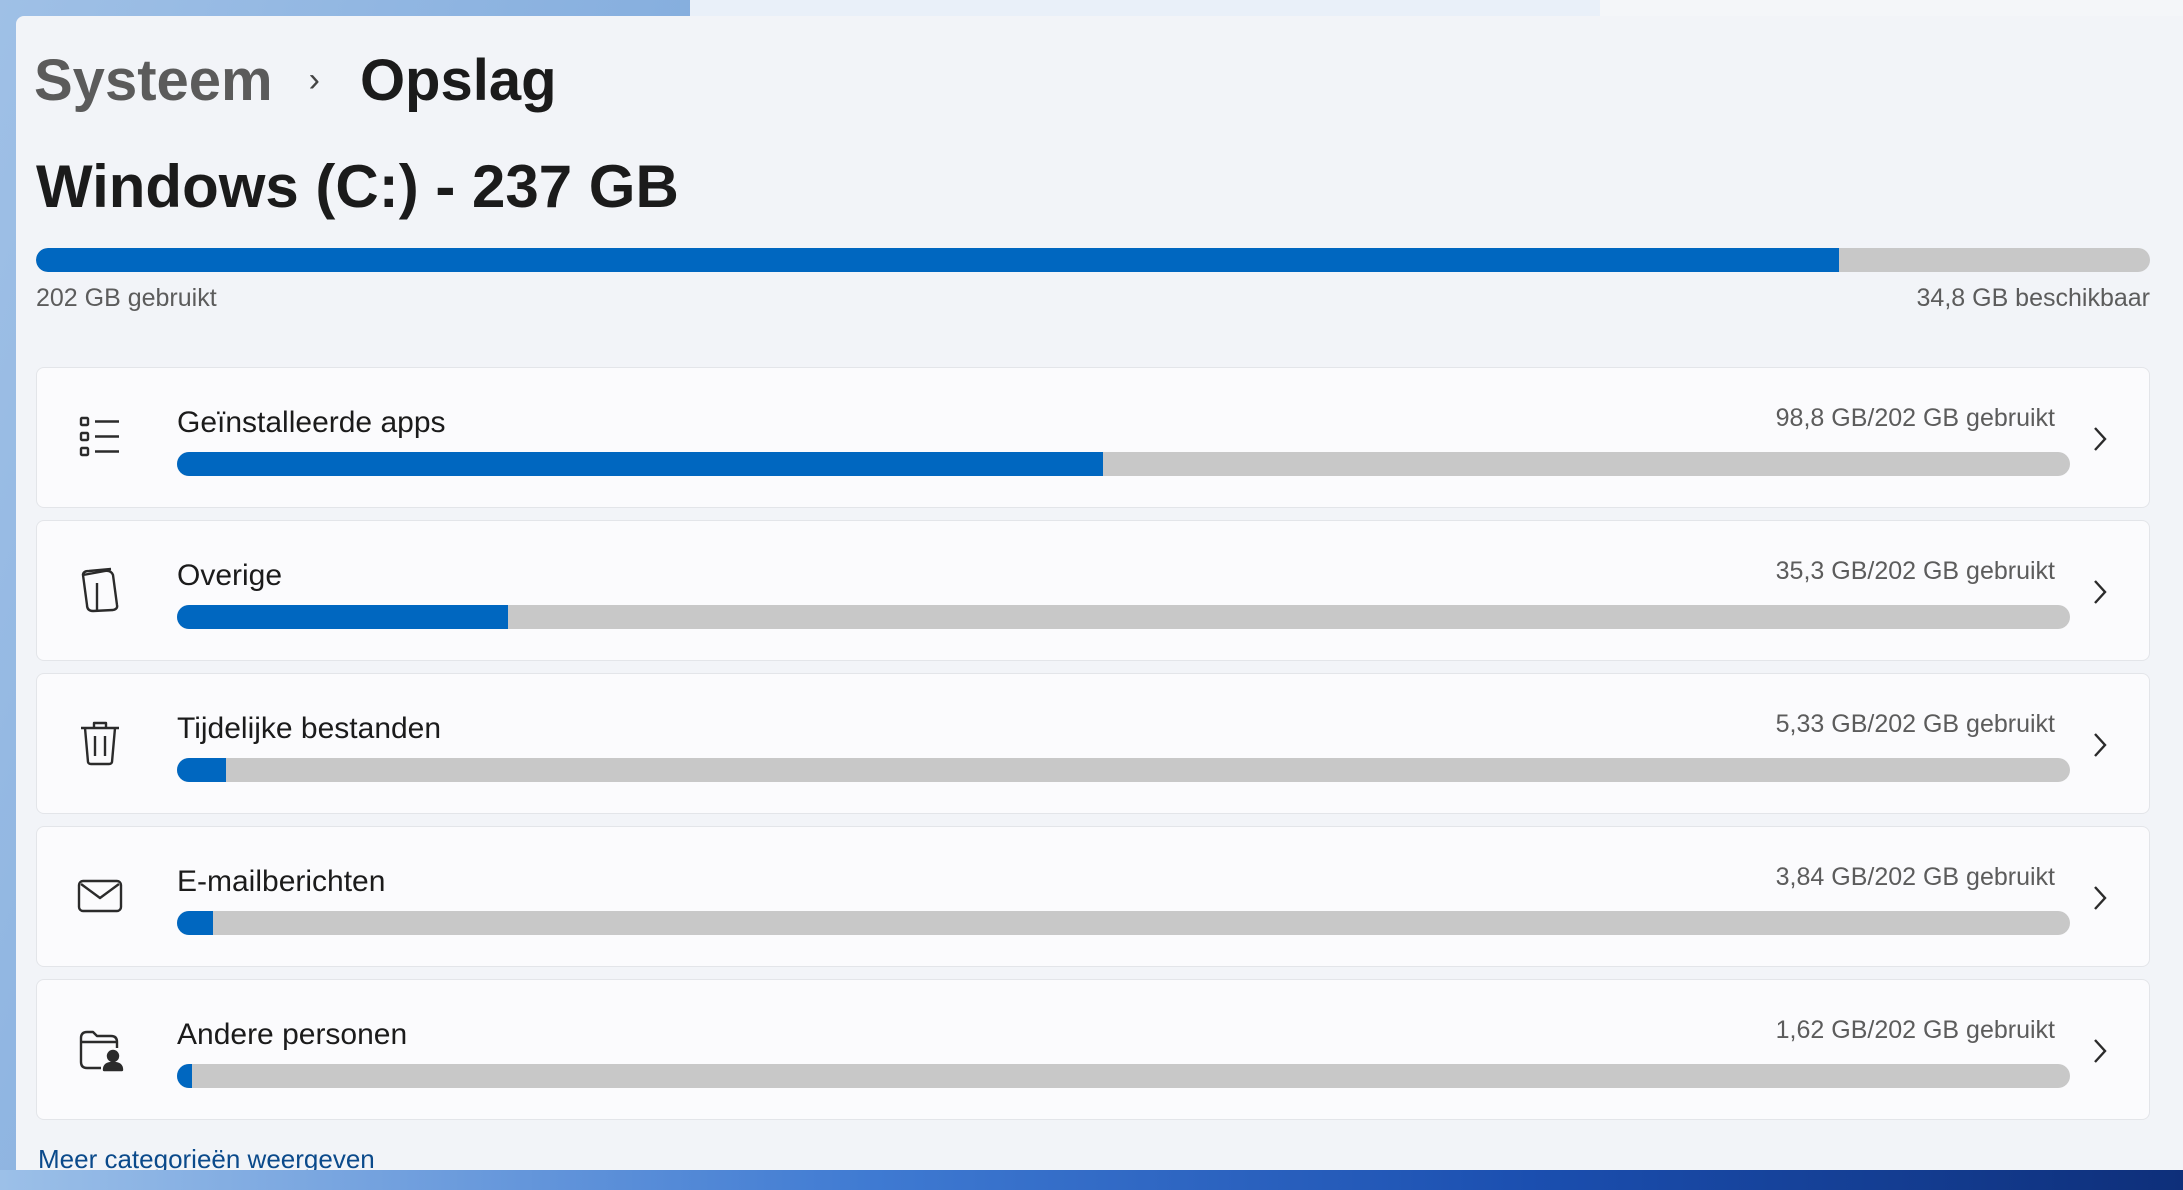  Describe the element at coordinates (938, 260) in the screenshot. I see `drive-usage-fill` at that location.